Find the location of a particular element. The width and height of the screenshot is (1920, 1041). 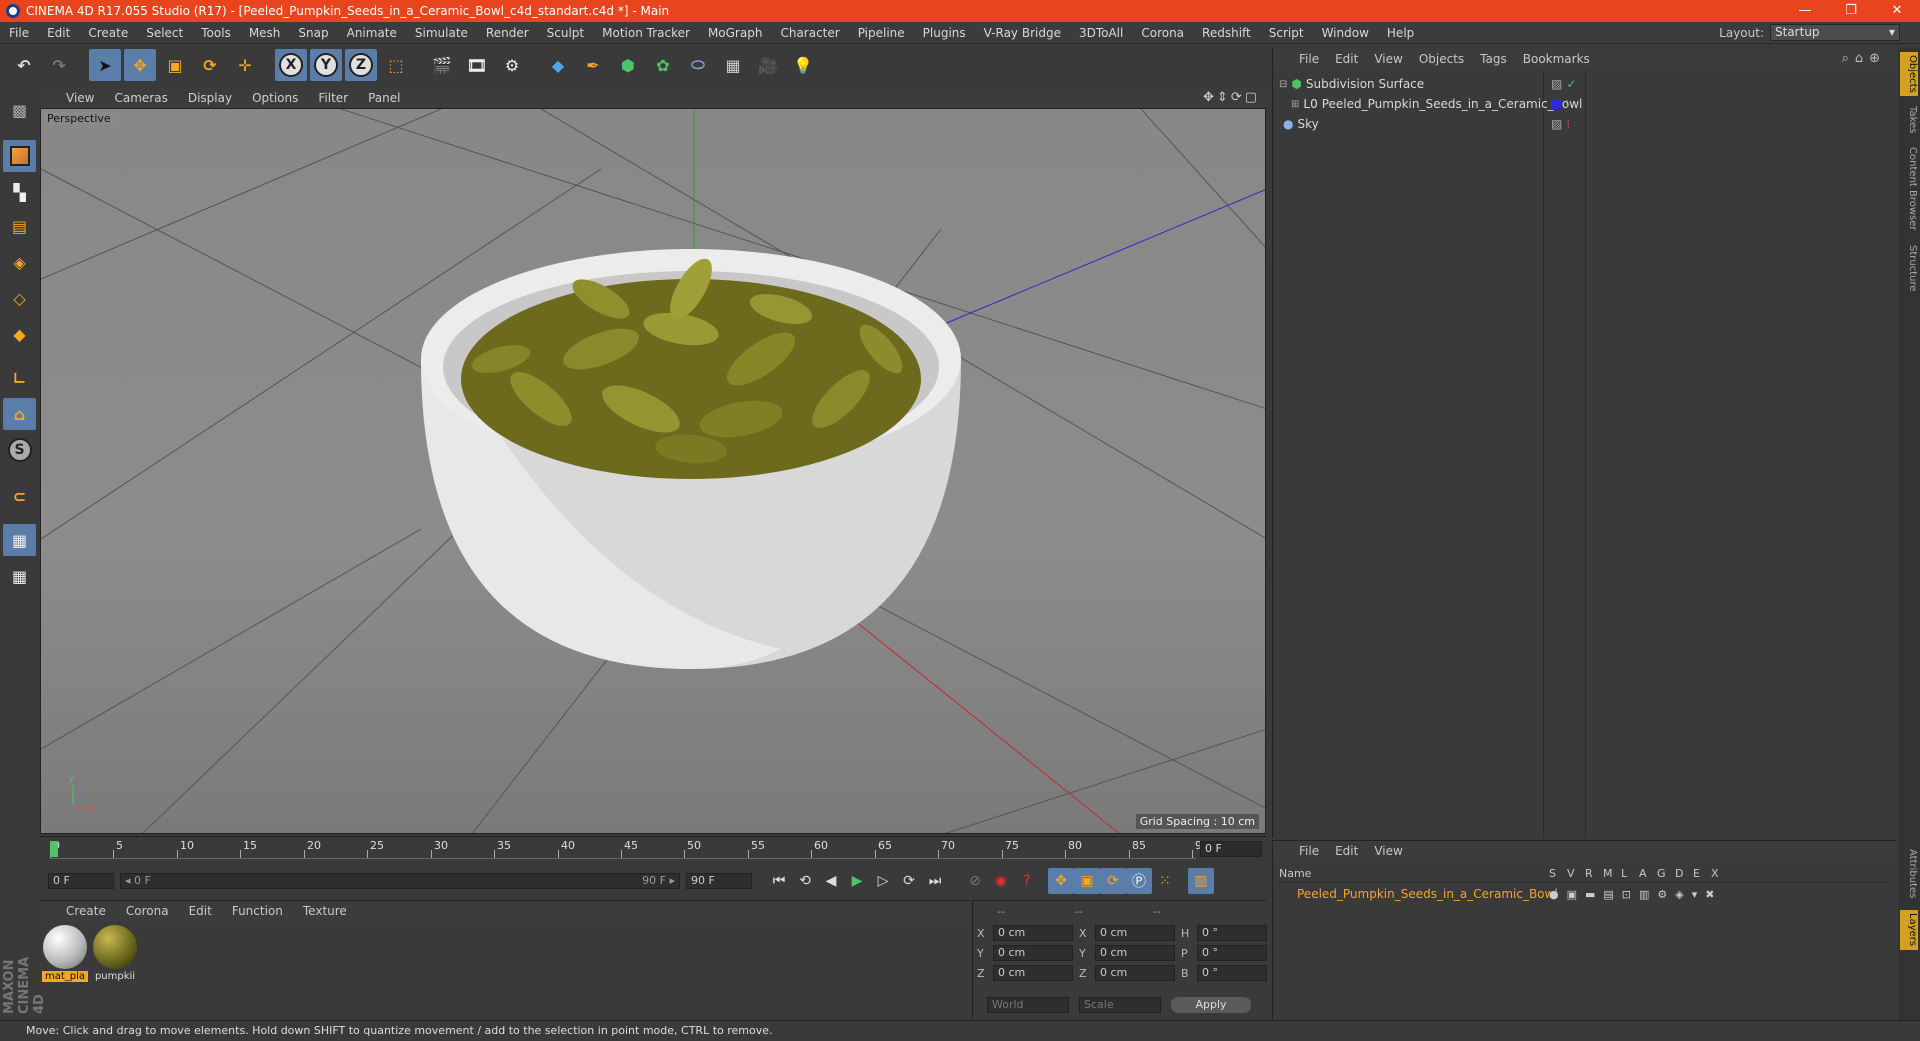

play-button: ▶ is located at coordinates (857, 881).